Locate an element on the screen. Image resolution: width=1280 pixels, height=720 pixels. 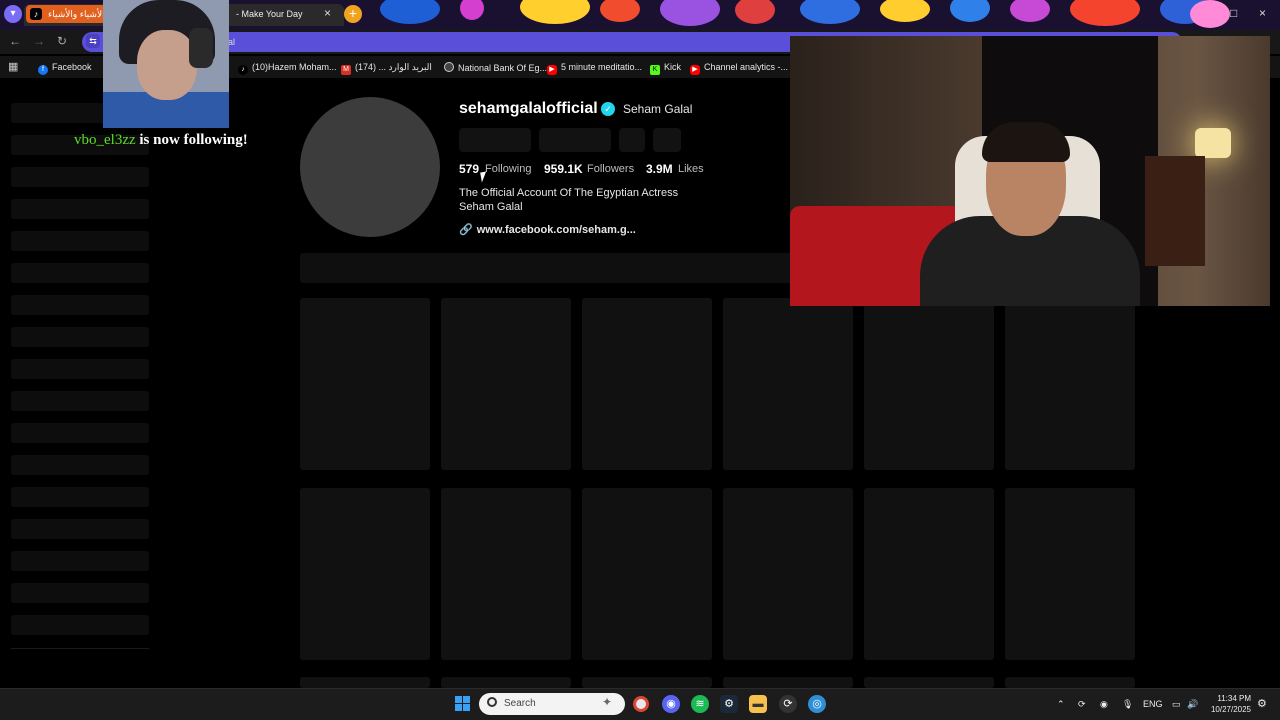
reload-button: ↻ is located at coordinates (62, 41).